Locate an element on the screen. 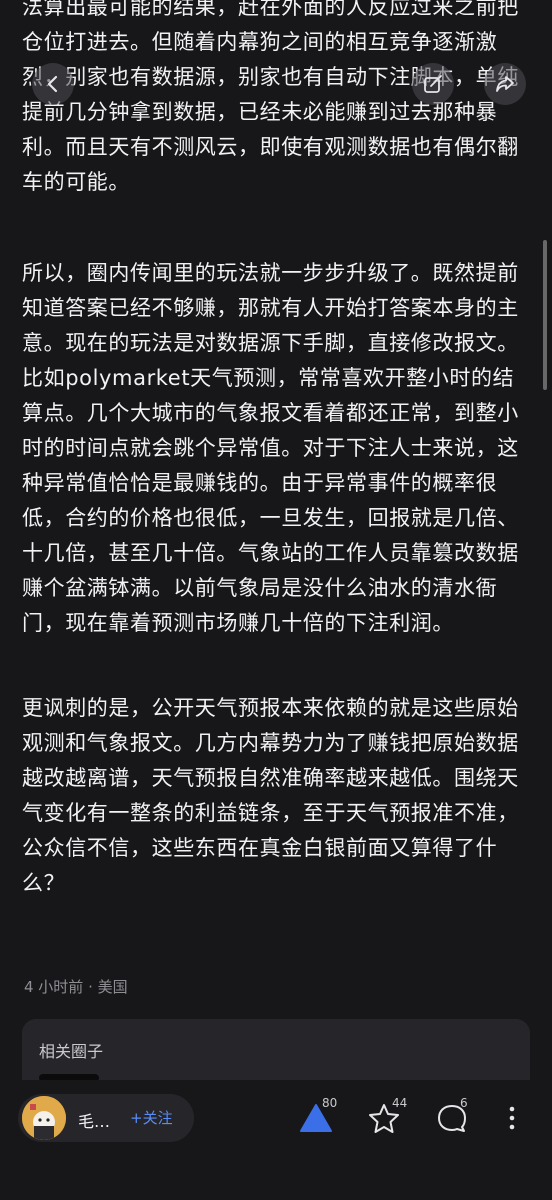 The image size is (552, 1200). avatar is located at coordinates (44, 1118).